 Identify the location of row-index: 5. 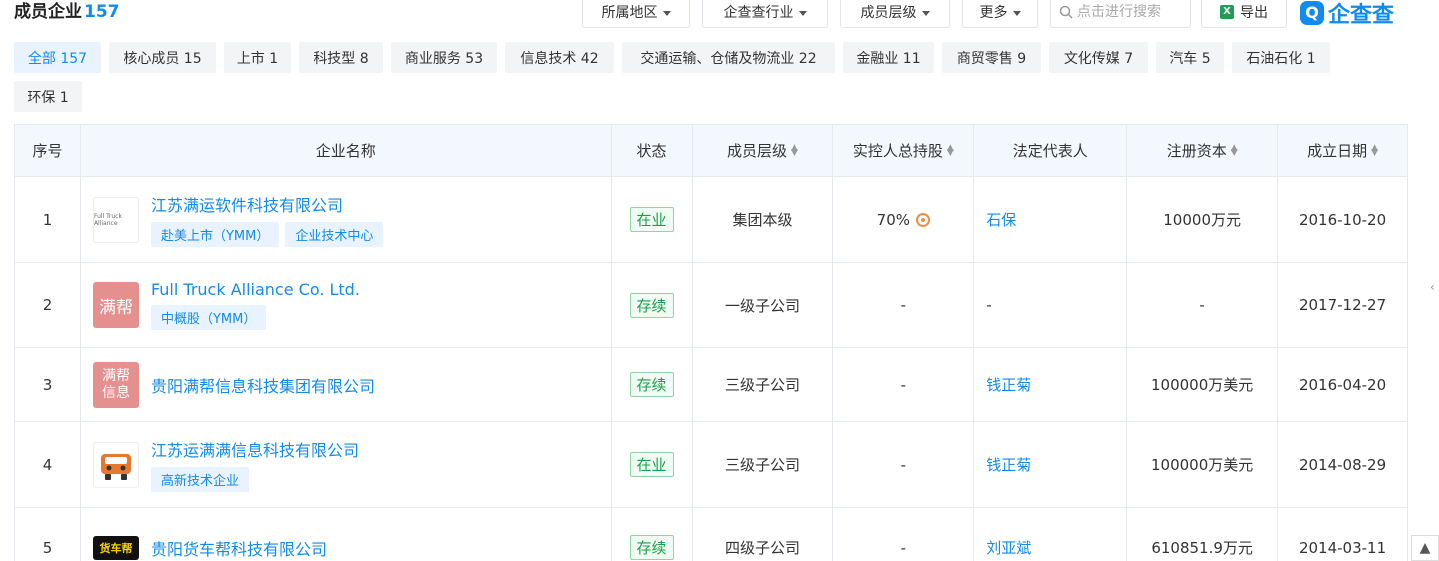
(48, 534).